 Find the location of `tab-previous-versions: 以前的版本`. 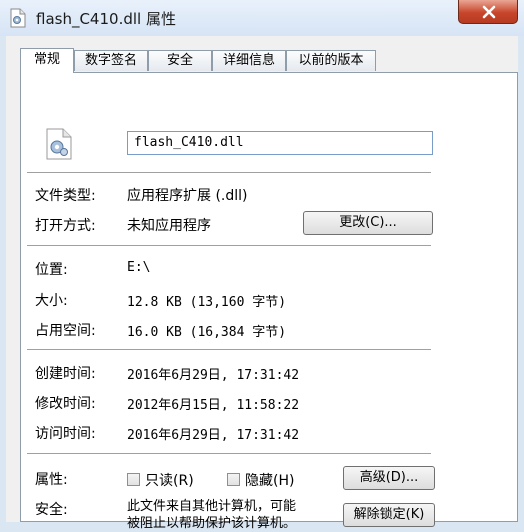

tab-previous-versions: 以前的版本 is located at coordinates (331, 60).